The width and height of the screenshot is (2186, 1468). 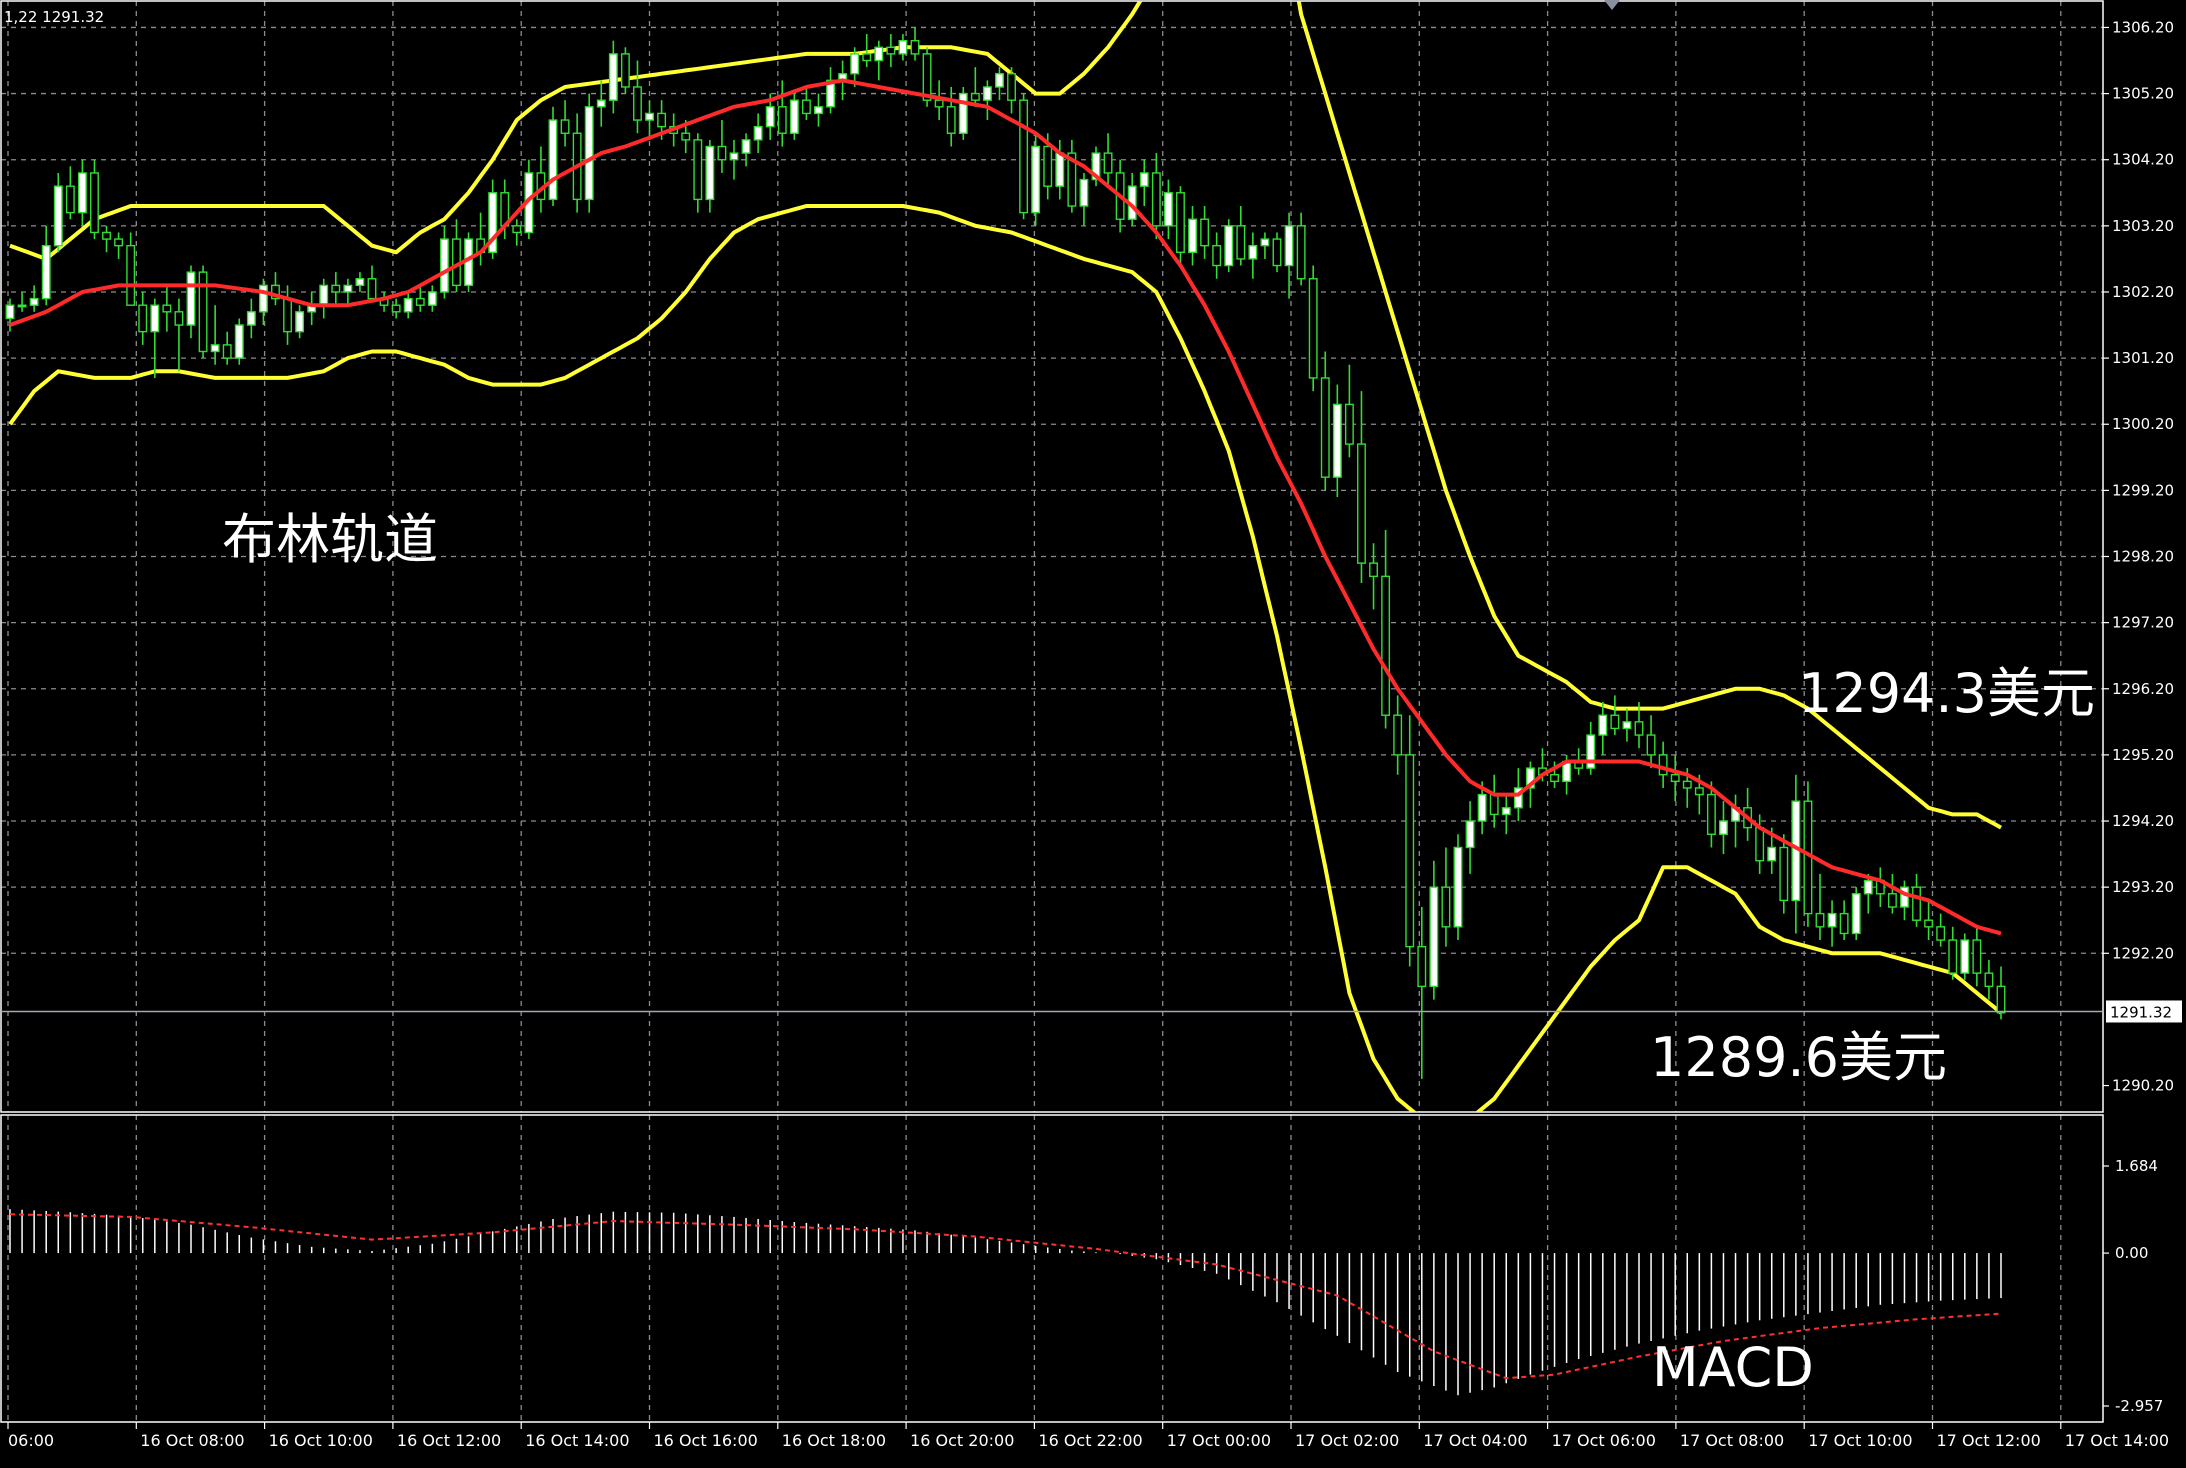 What do you see at coordinates (2143, 94) in the screenshot?
I see `price-tick-label: 1305.20` at bounding box center [2143, 94].